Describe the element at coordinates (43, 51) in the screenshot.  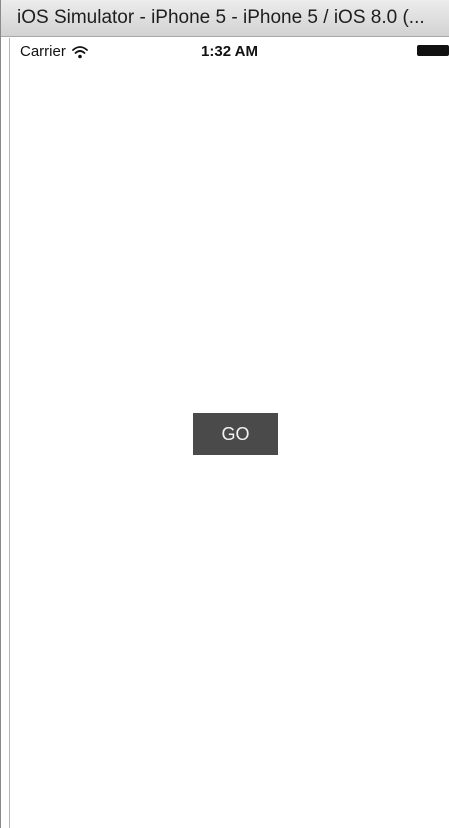
I see `carrier-label: Carrier` at that location.